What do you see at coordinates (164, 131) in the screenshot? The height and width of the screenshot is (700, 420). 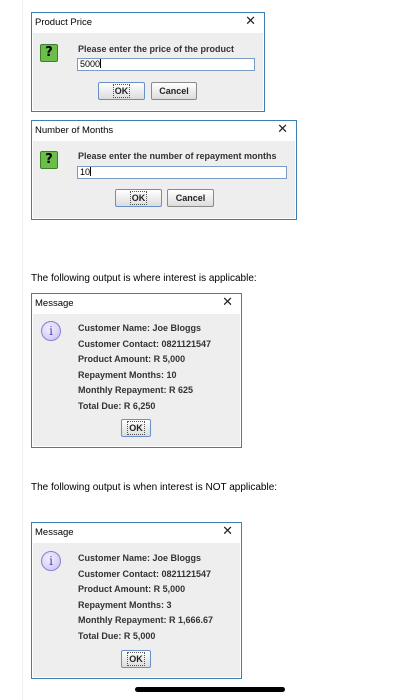 I see `title-bar: Number of Months ✕` at bounding box center [164, 131].